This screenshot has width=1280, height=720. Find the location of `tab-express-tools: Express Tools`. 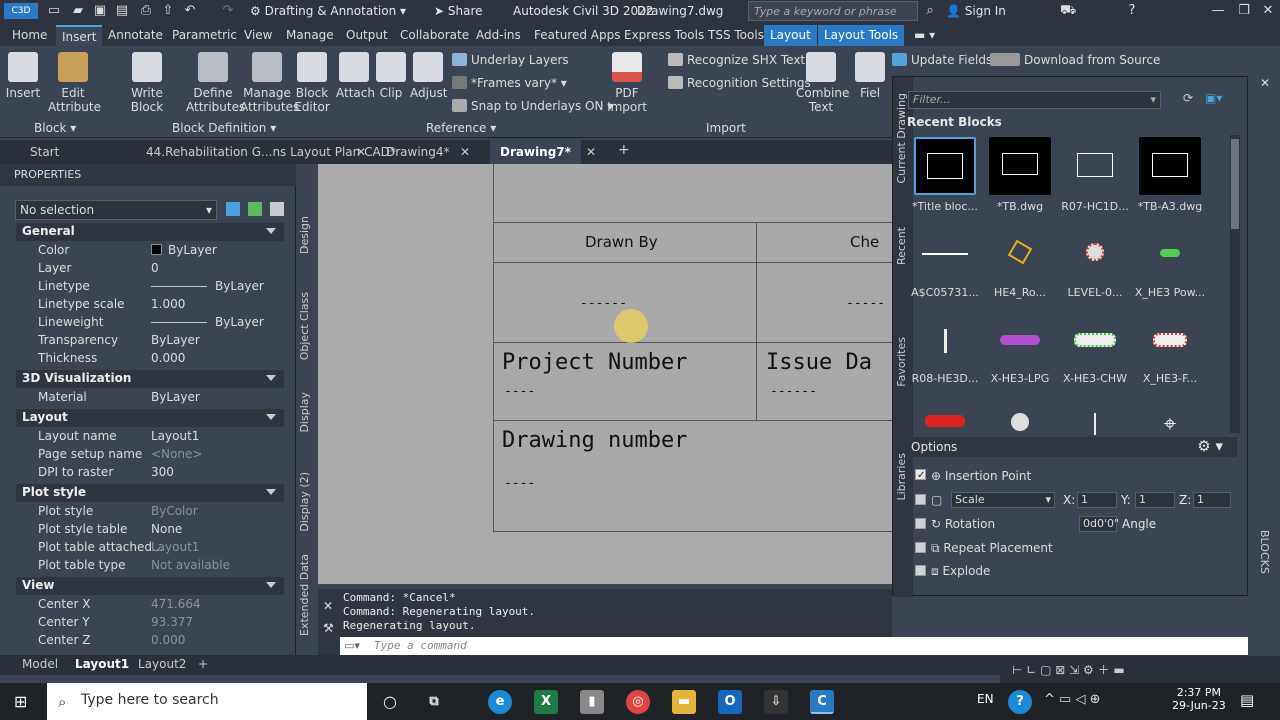

tab-express-tools: Express Tools is located at coordinates (664, 35).